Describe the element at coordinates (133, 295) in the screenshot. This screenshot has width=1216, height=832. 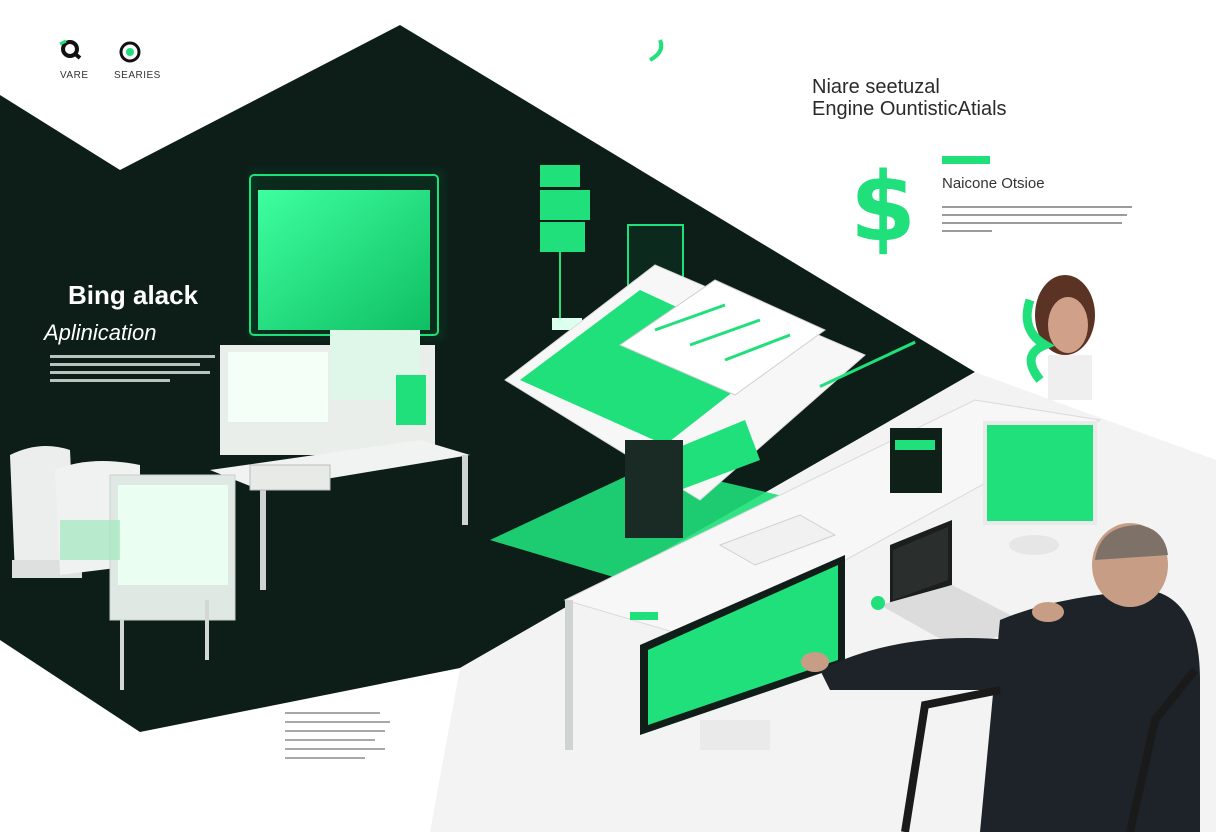
I see `hero-title: Bing alack` at that location.